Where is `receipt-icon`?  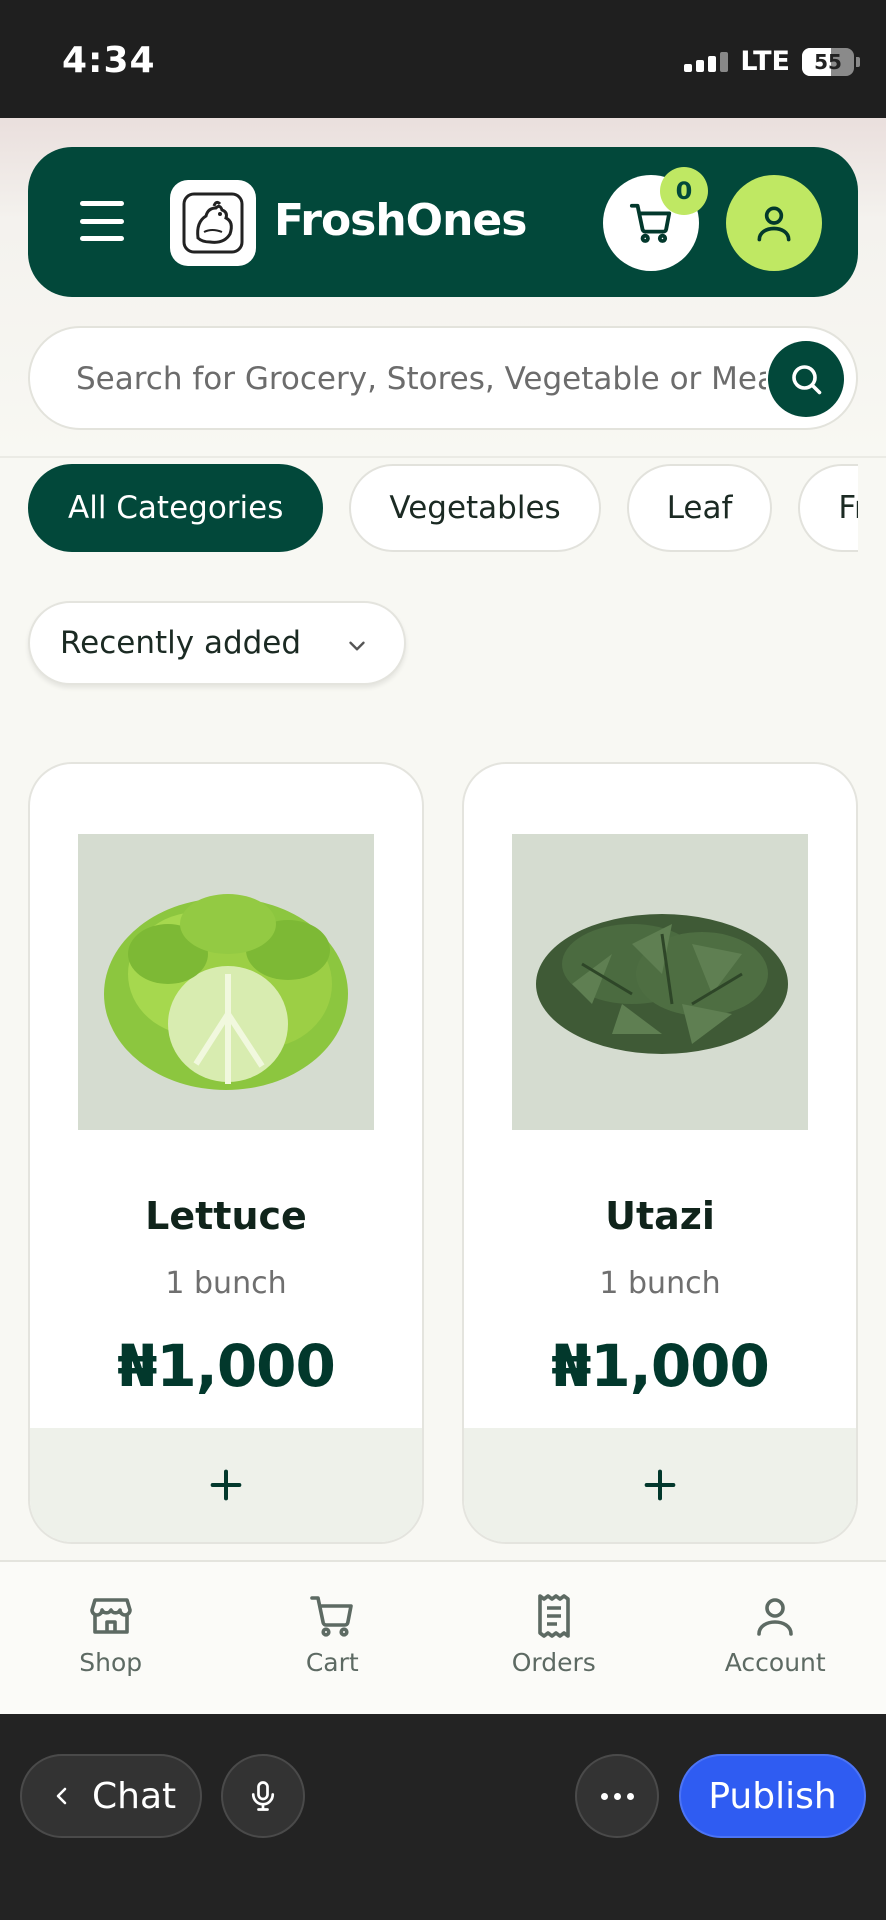 receipt-icon is located at coordinates (553, 1616).